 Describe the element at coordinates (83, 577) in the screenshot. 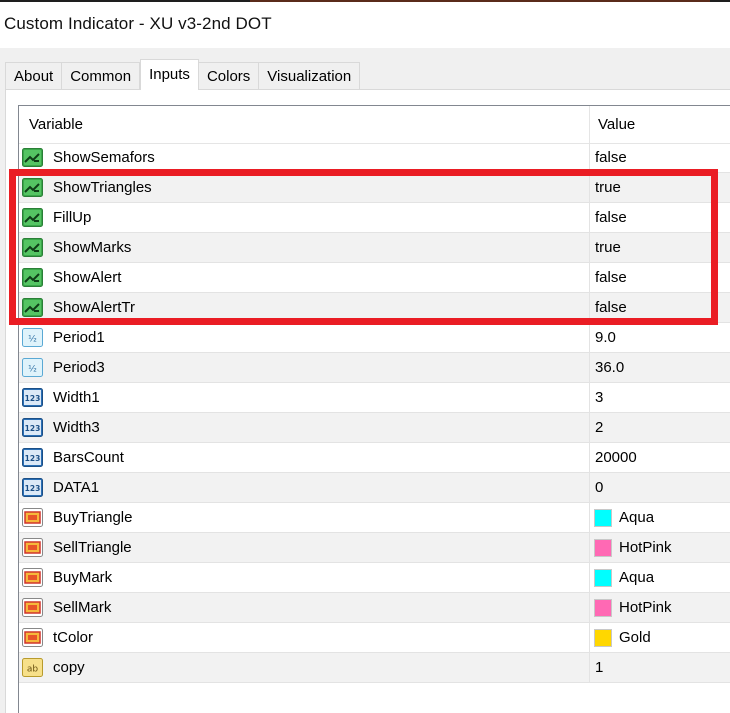

I see `variable-name: BuyMark` at that location.